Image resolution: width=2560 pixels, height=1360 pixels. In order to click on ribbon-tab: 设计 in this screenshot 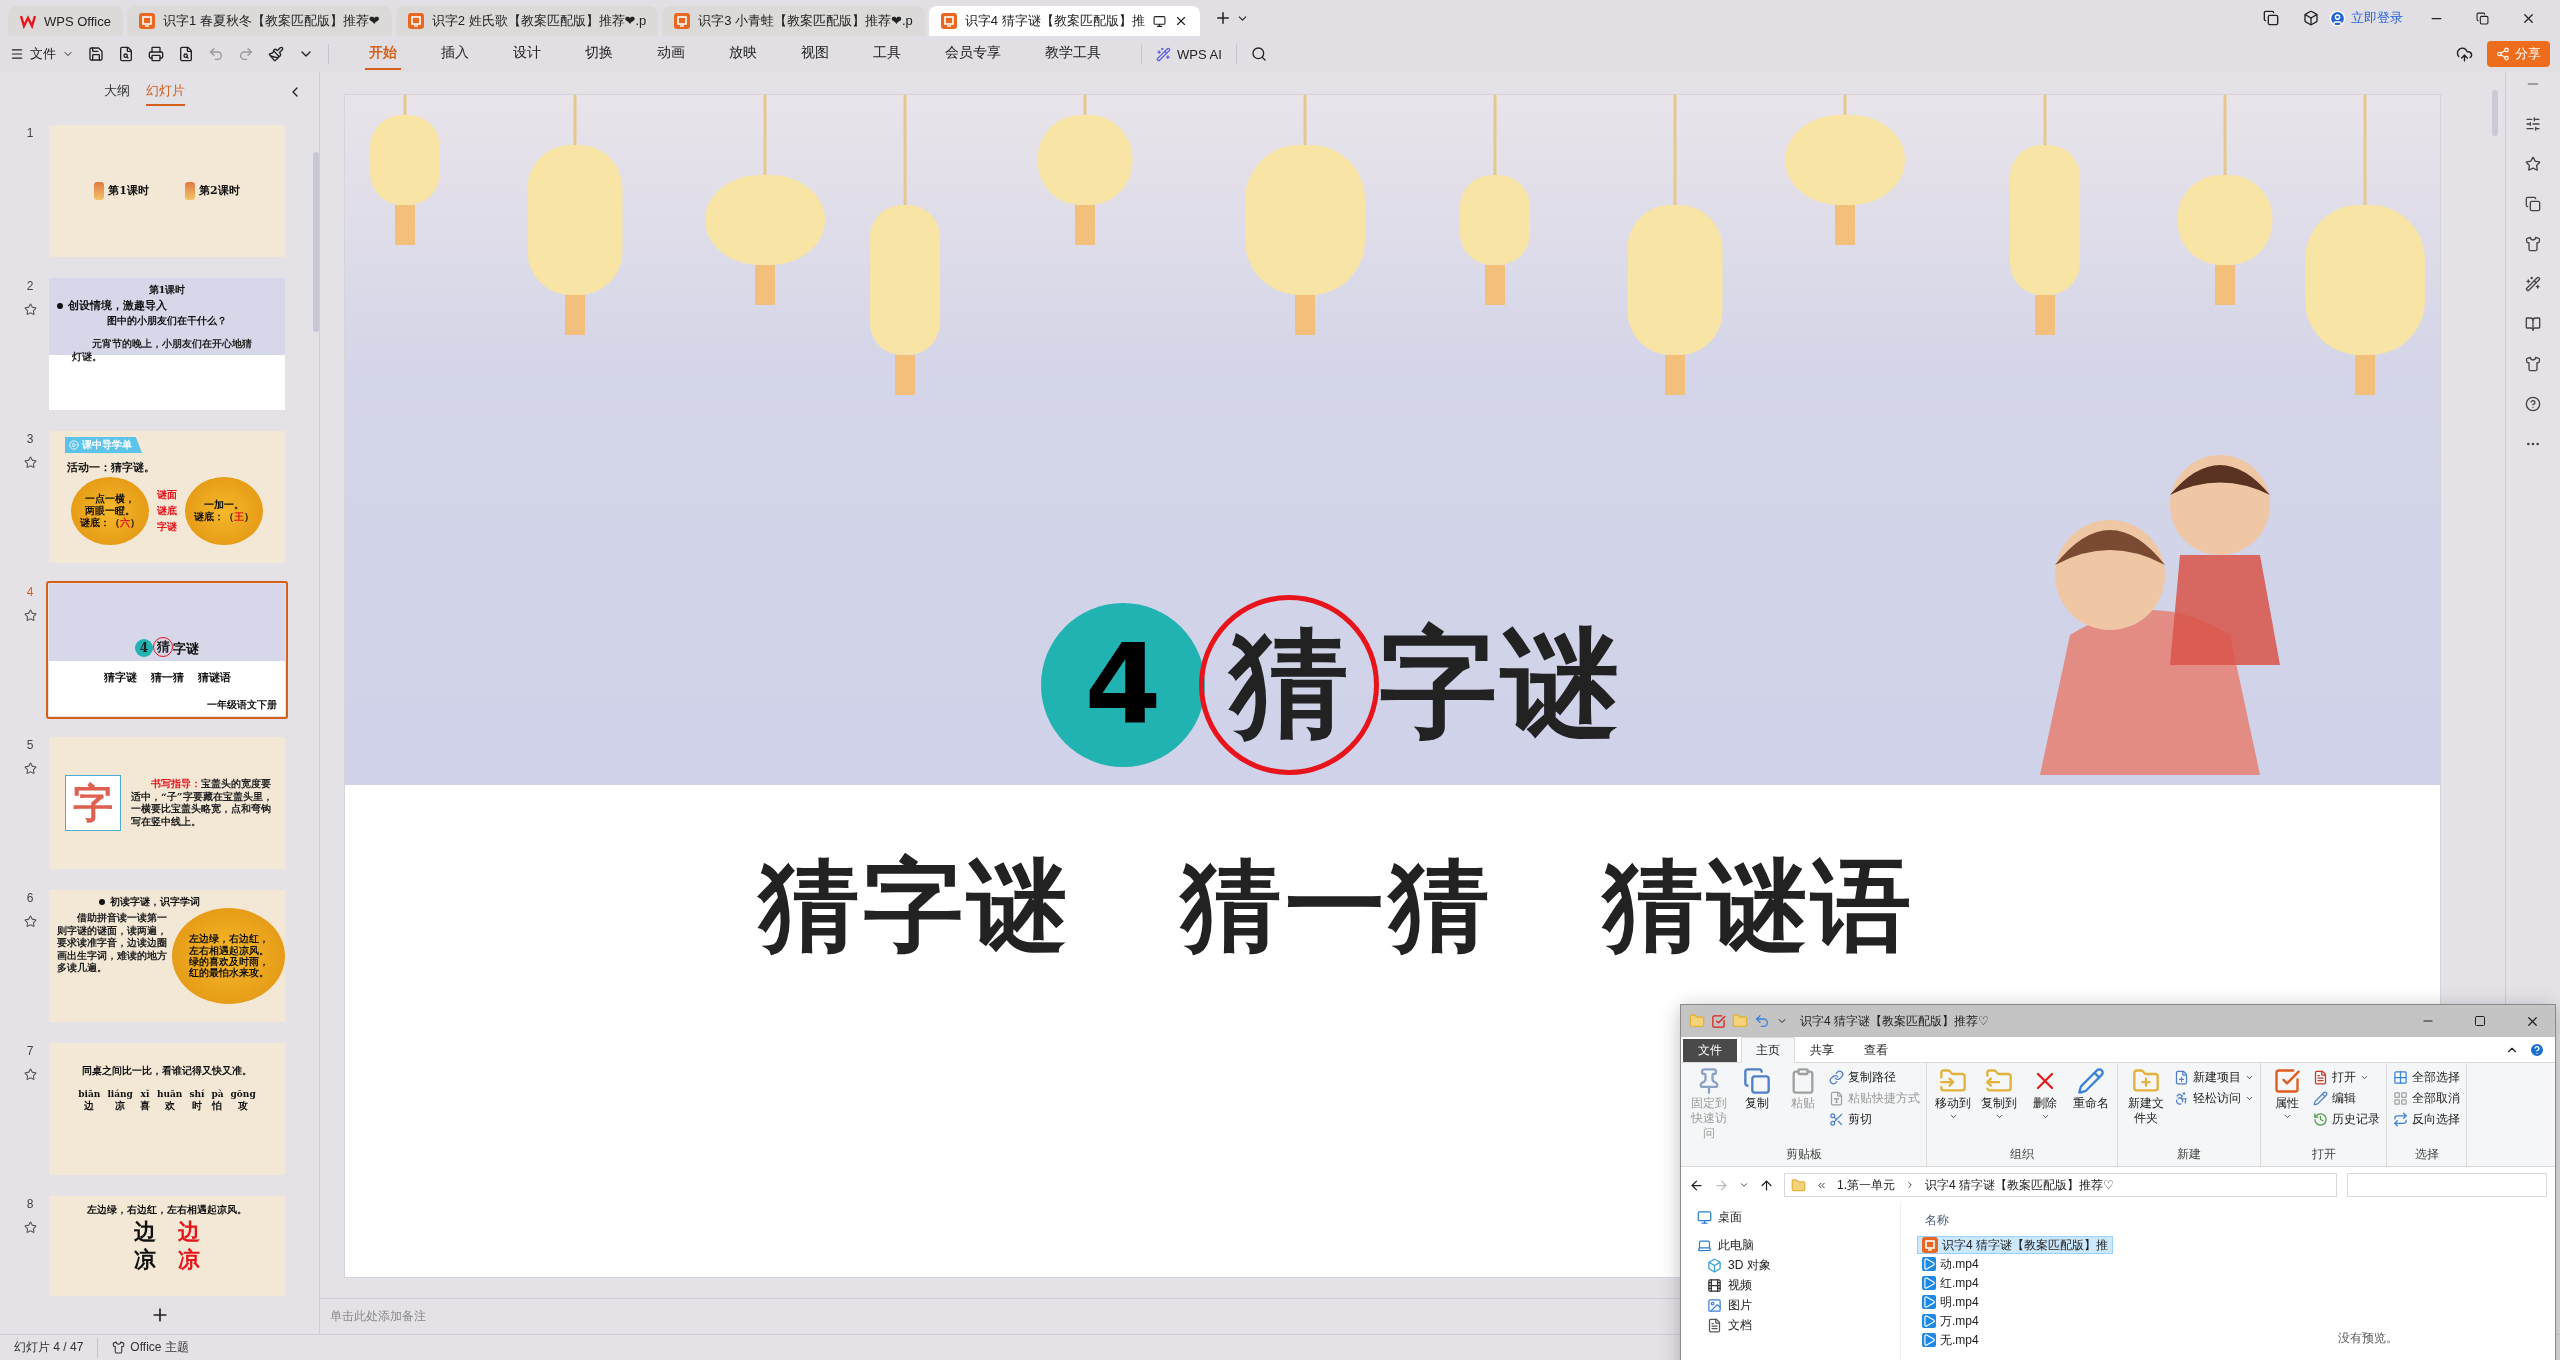, I will do `click(527, 54)`.